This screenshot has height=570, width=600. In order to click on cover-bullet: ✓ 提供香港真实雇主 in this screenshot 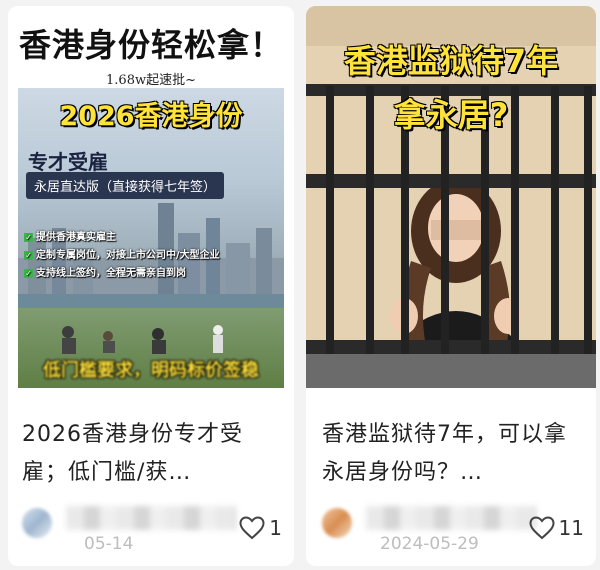, I will do `click(70, 237)`.